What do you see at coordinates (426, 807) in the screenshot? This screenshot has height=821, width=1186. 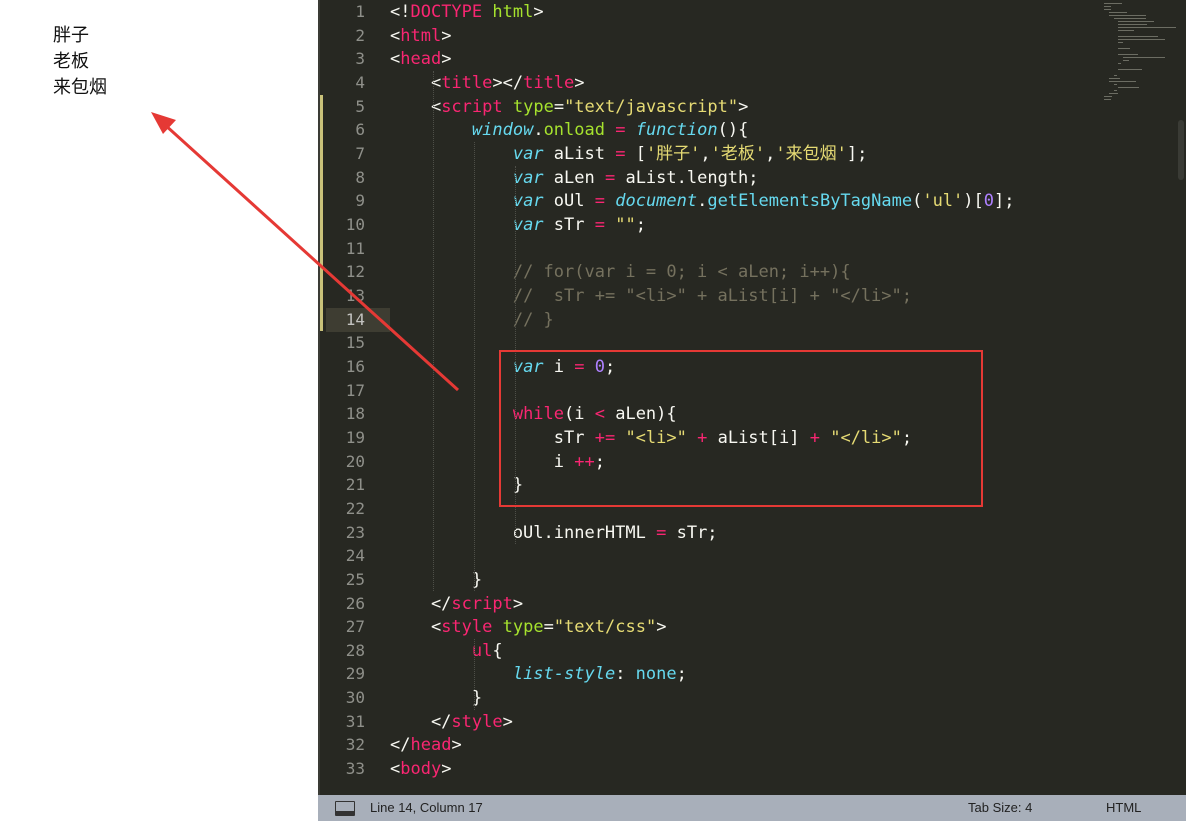 I see `cursor-position: Line 14, Column 17` at bounding box center [426, 807].